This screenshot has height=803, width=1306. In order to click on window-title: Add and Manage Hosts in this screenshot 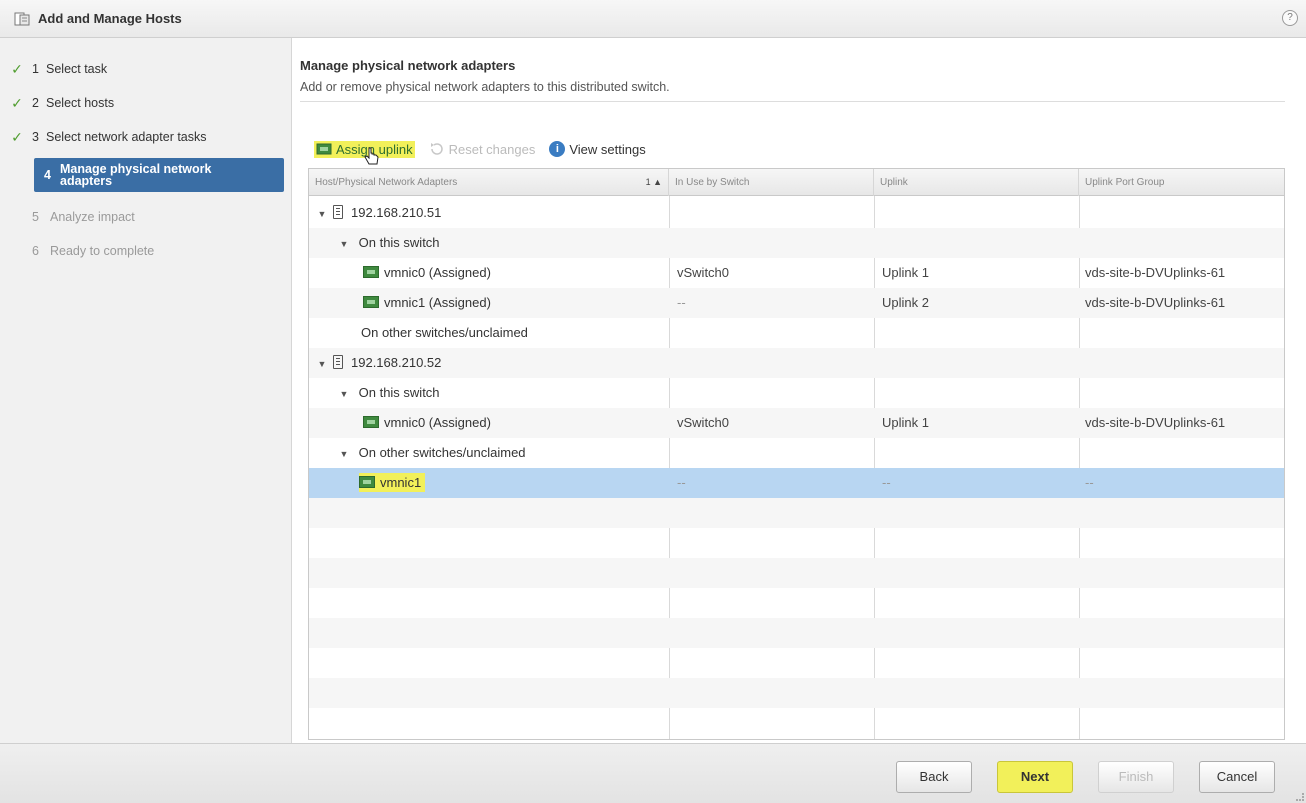, I will do `click(110, 18)`.